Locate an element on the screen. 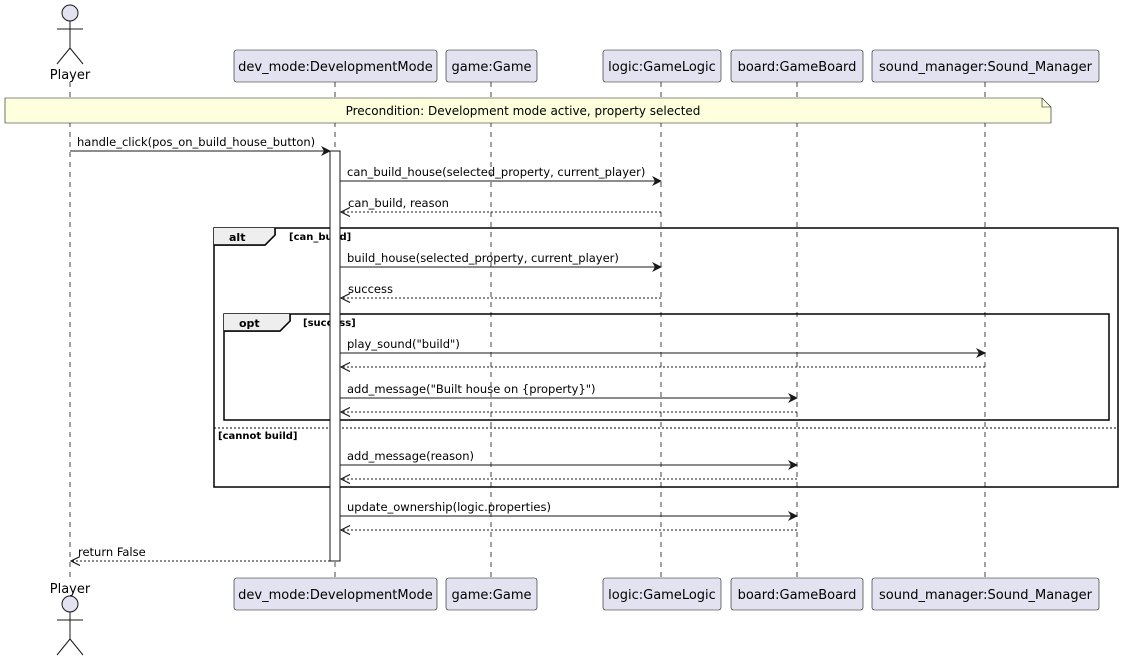  participant-sound-top: sound_manager:Sound_Manager is located at coordinates (985, 66).